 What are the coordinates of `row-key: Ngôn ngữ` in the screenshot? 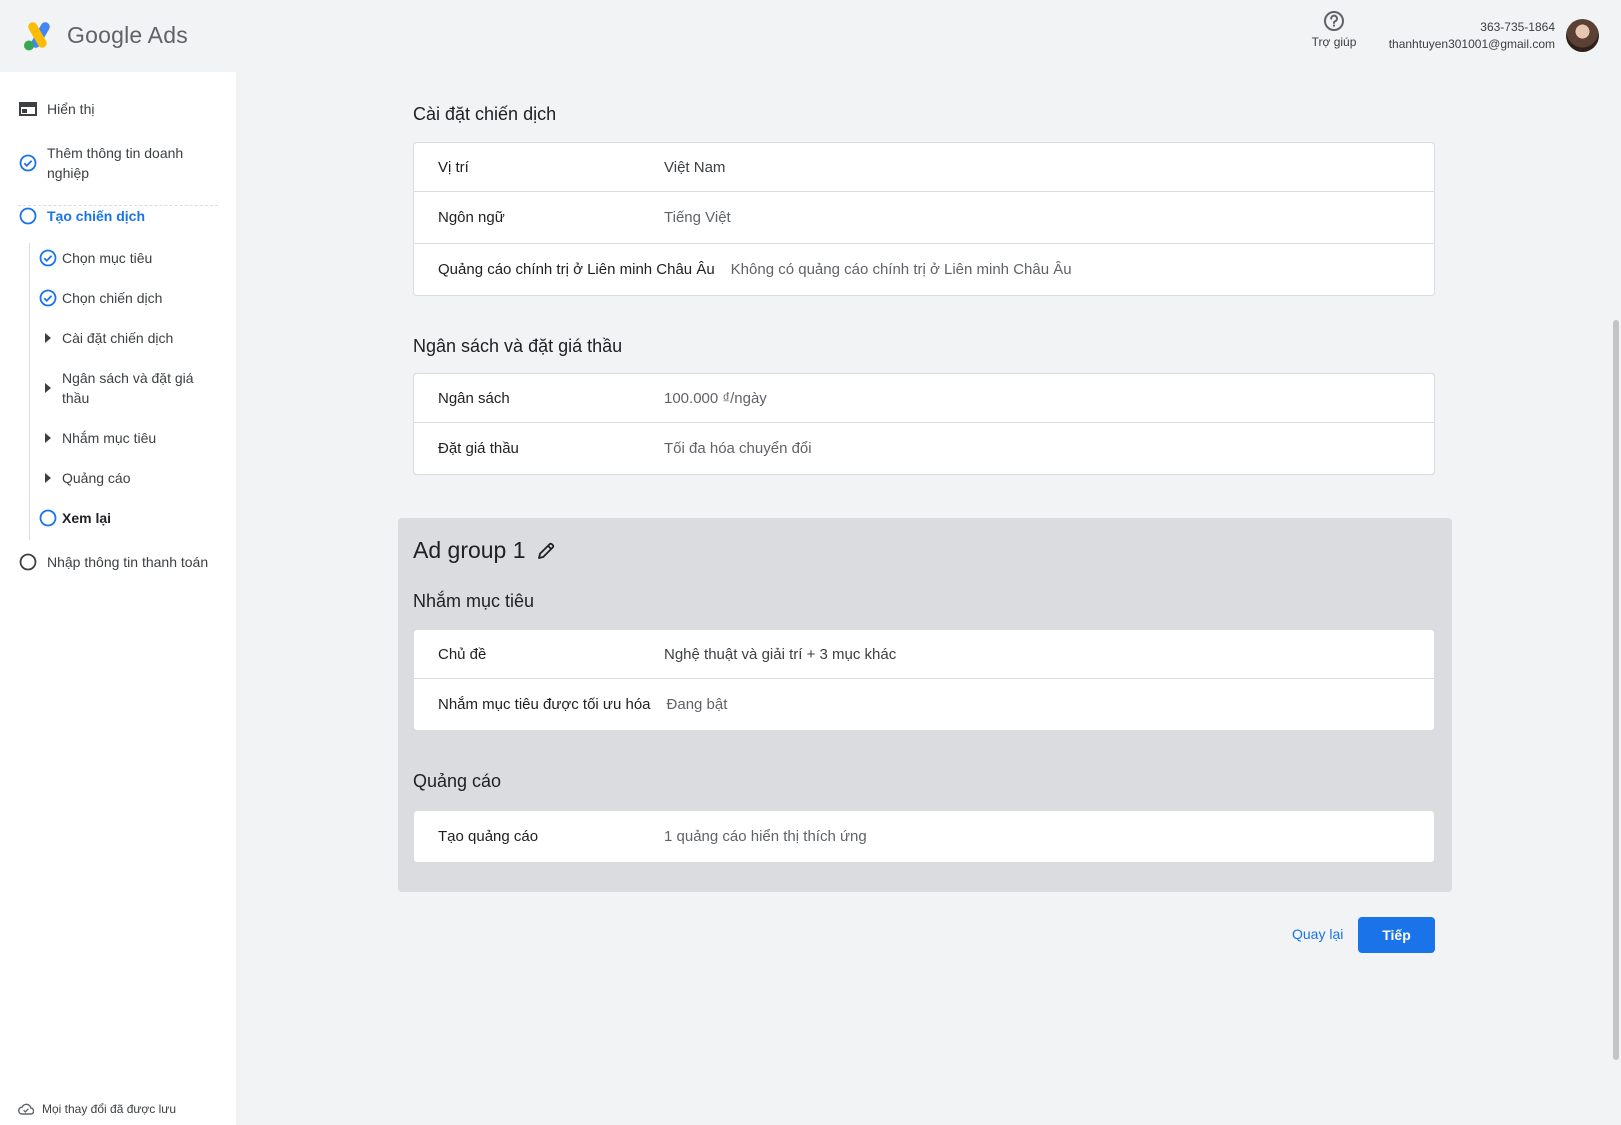 It's located at (471, 217).